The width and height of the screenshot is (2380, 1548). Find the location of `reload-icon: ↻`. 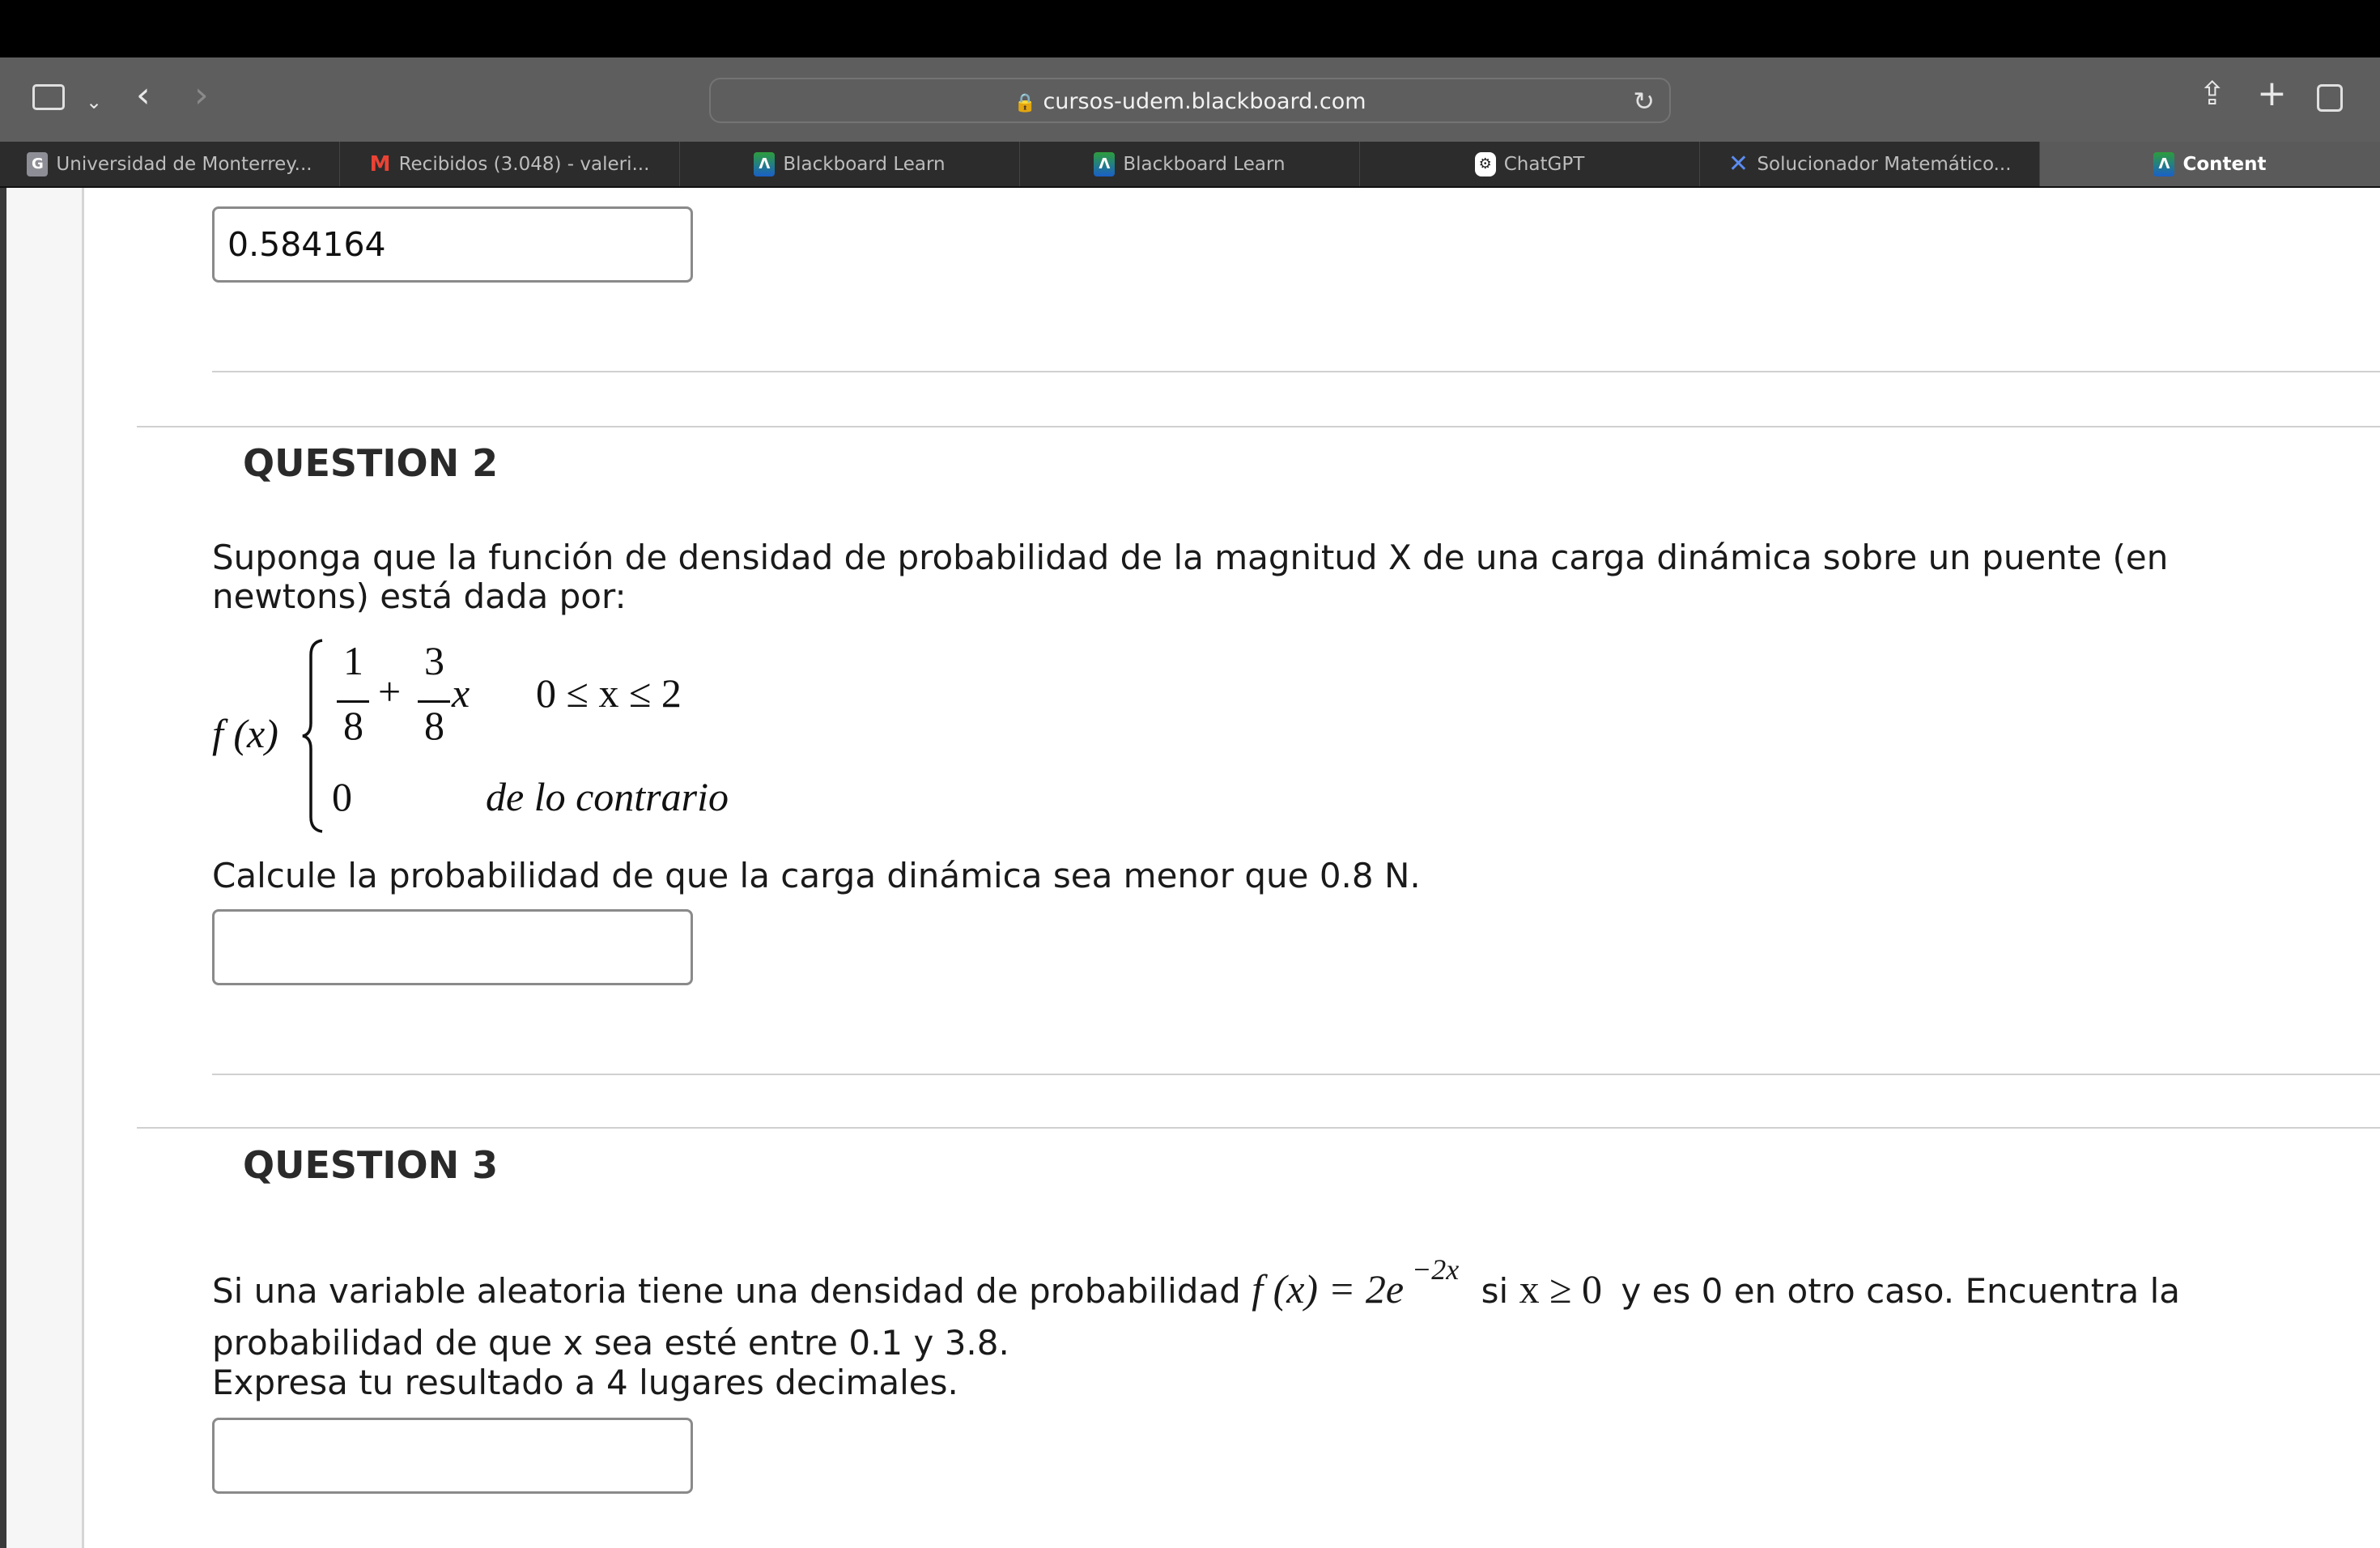

reload-icon: ↻ is located at coordinates (1644, 101).